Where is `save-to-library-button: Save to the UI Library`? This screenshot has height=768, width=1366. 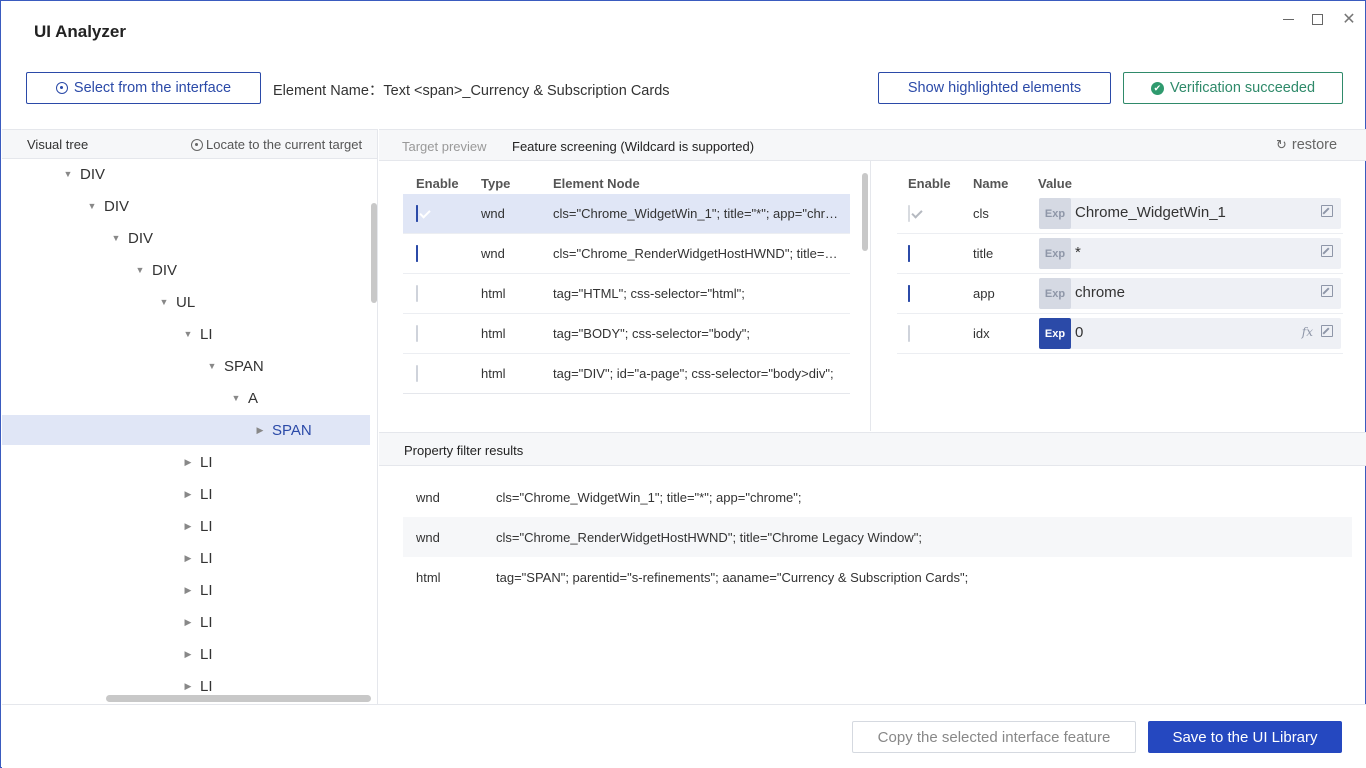 save-to-library-button: Save to the UI Library is located at coordinates (1245, 737).